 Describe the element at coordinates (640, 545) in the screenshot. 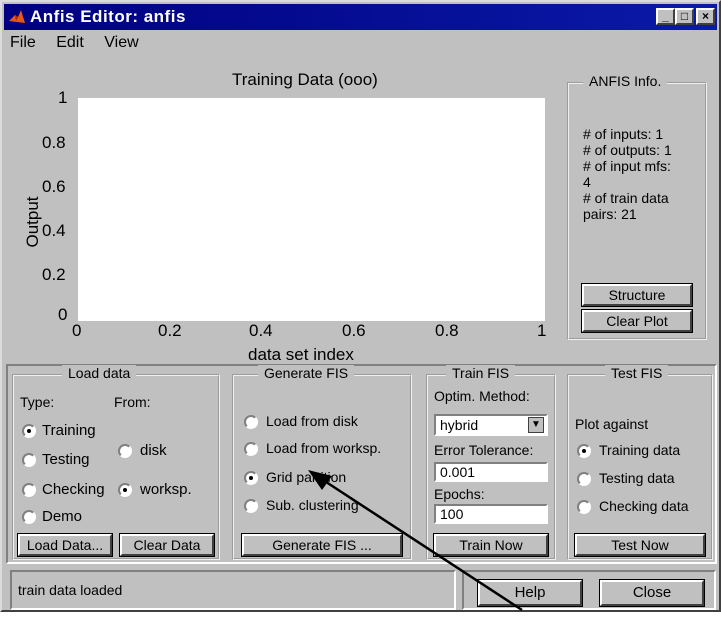

I see `test-now-button: Test Now` at that location.